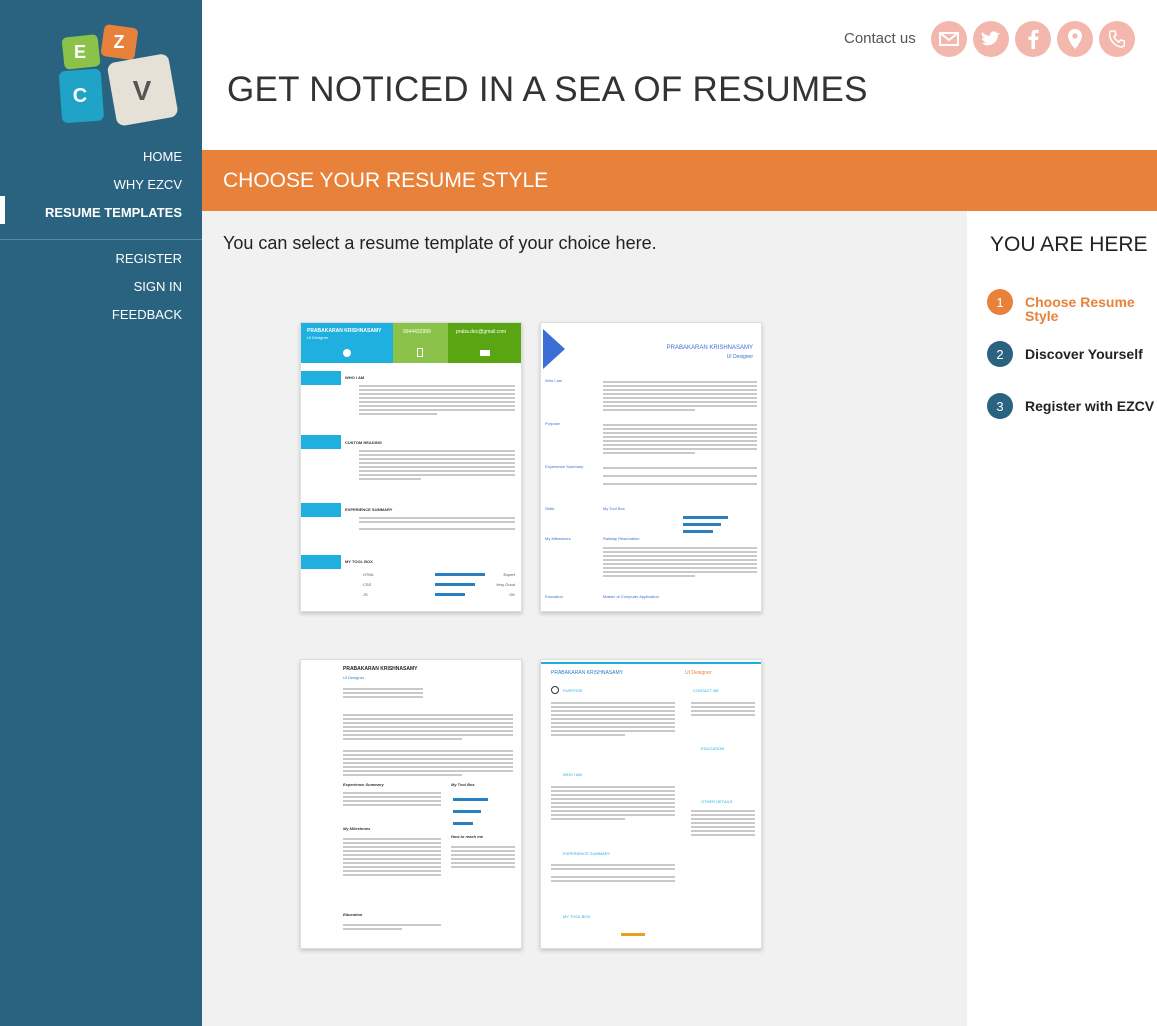 The image size is (1157, 1026). I want to click on step-number: 2, so click(1000, 354).